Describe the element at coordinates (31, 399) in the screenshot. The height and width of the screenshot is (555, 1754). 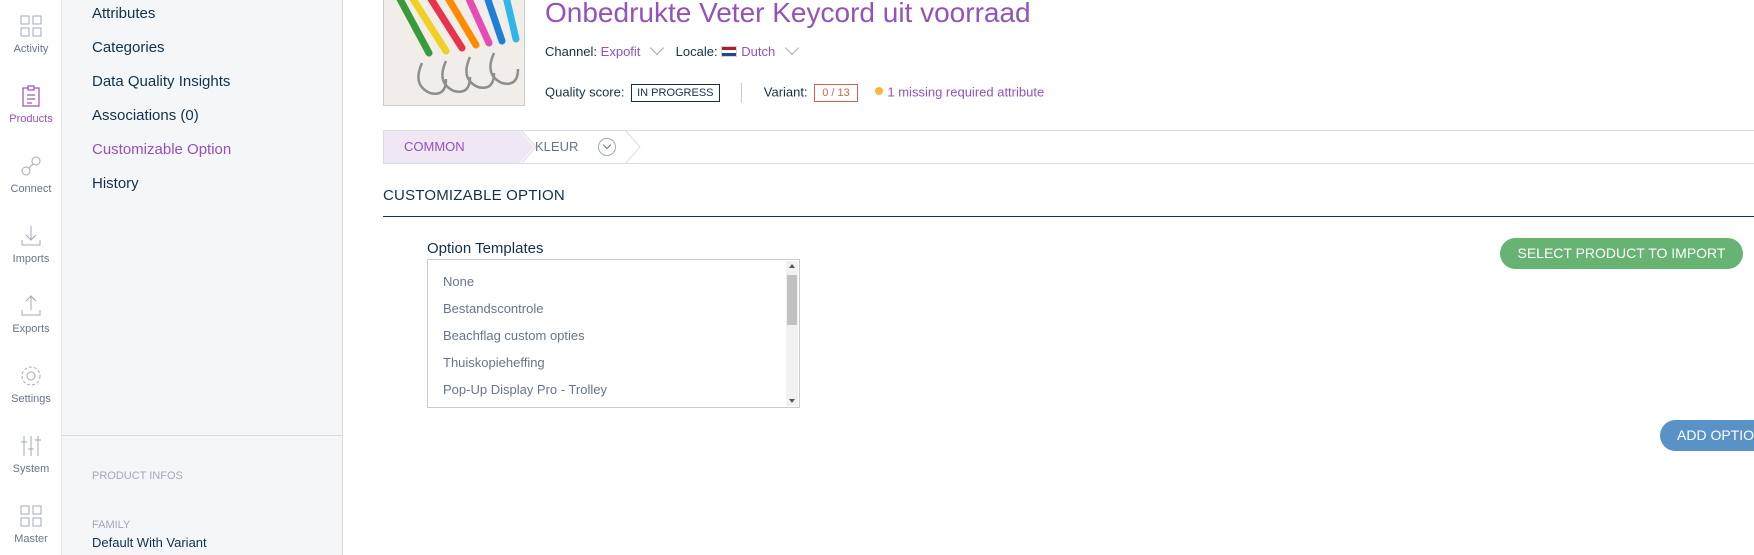
I see `nav-settings-label: Settings` at that location.